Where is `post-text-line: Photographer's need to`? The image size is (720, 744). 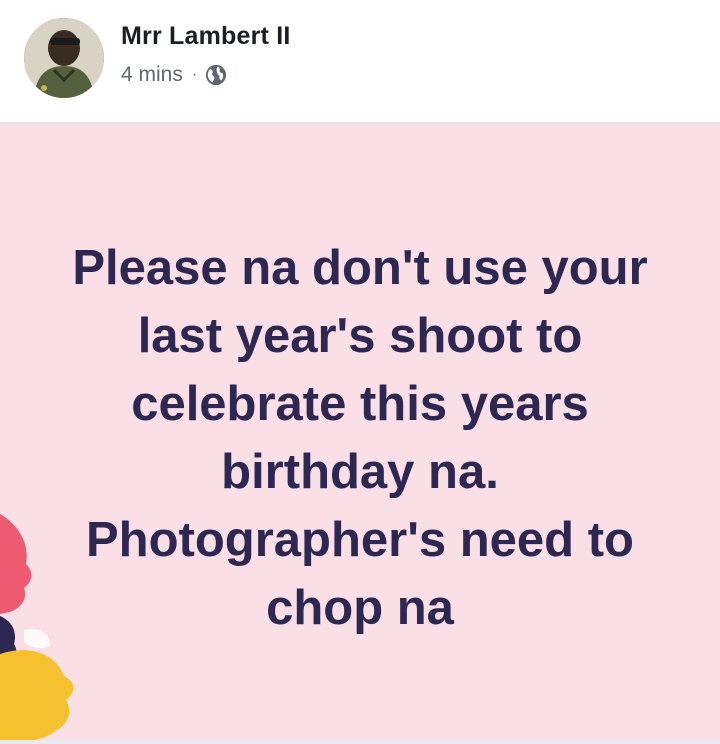 post-text-line: Photographer's need to is located at coordinates (360, 540).